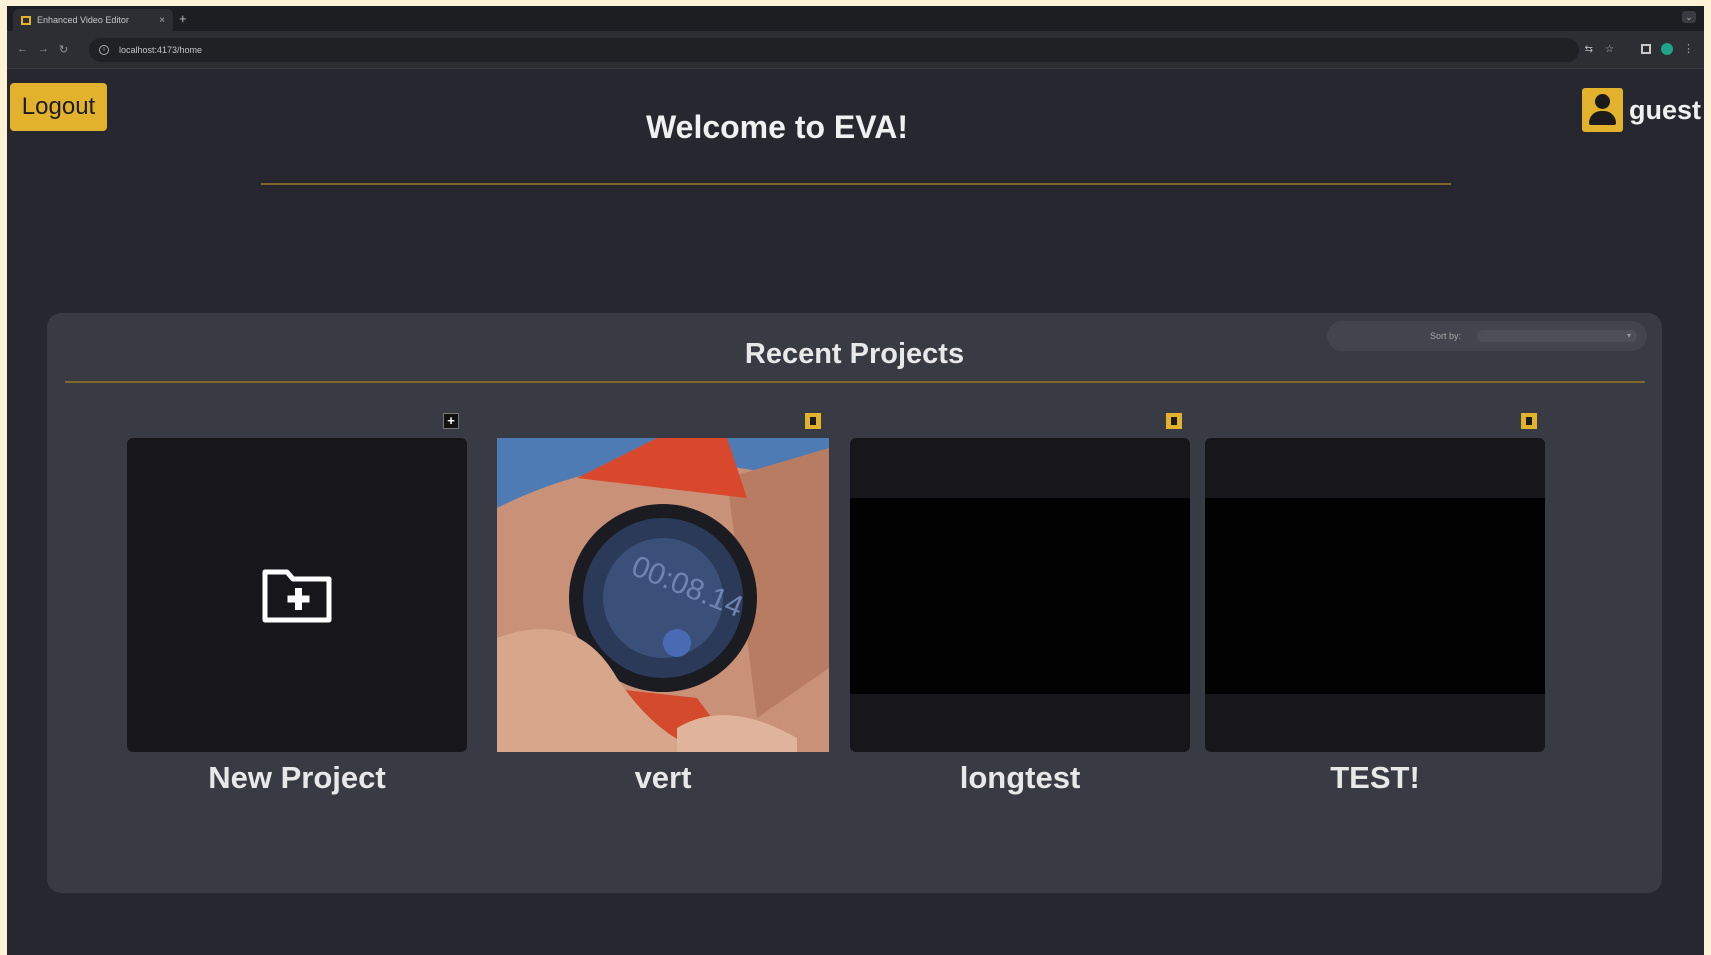 Image resolution: width=1711 pixels, height=955 pixels. Describe the element at coordinates (1599, 49) in the screenshot. I see `url-actions: ⇆ ☆` at that location.